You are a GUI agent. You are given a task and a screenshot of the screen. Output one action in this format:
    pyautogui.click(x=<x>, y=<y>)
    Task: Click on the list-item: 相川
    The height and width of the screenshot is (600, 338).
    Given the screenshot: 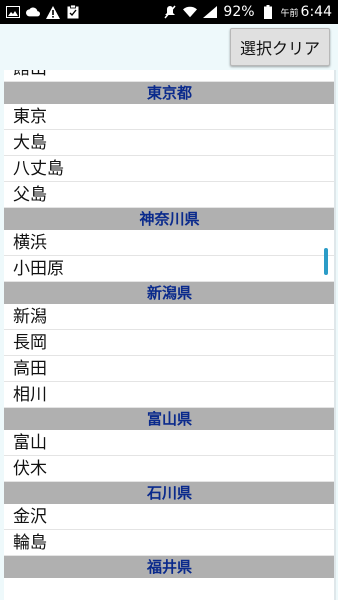 What is the action you would take?
    pyautogui.click(x=169, y=395)
    